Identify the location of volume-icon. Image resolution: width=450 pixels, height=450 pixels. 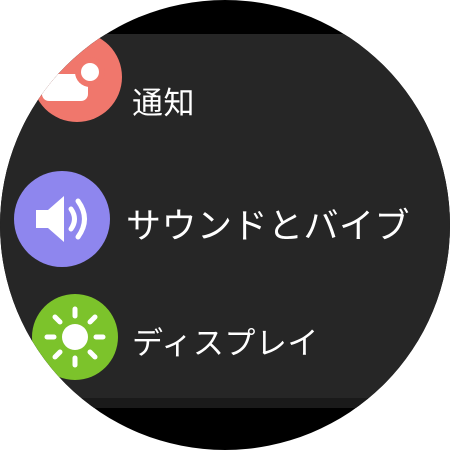
(61, 219).